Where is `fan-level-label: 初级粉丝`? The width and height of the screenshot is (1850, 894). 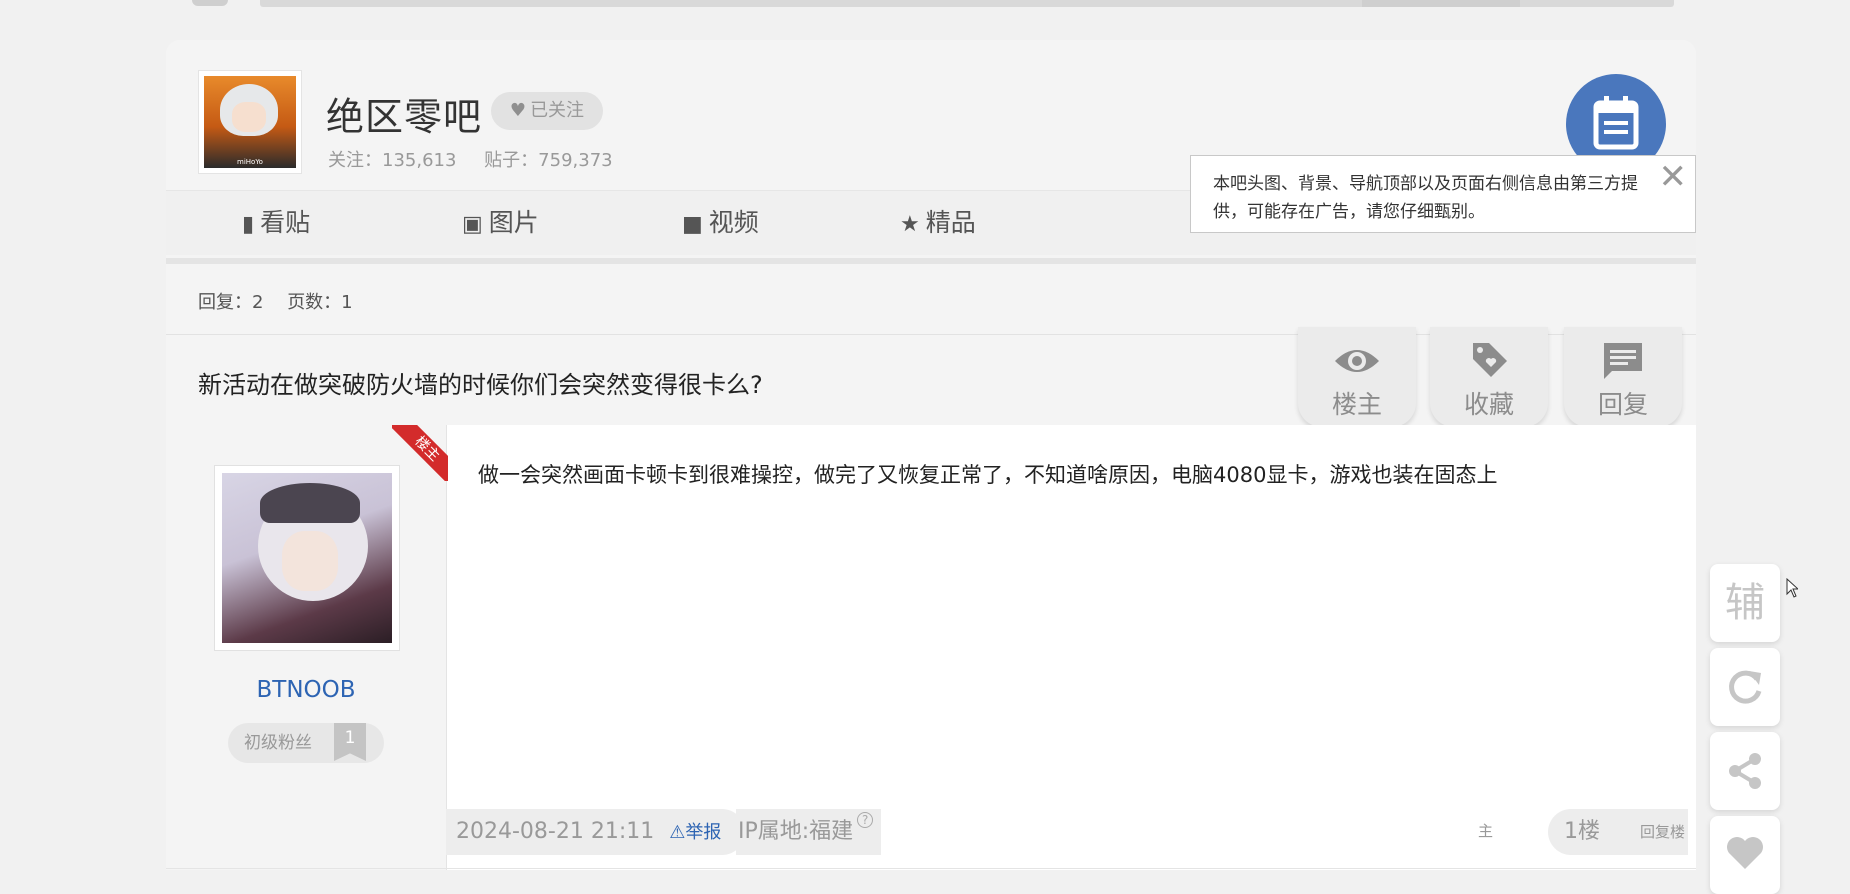
fan-level-label: 初级粉丝 is located at coordinates (278, 743).